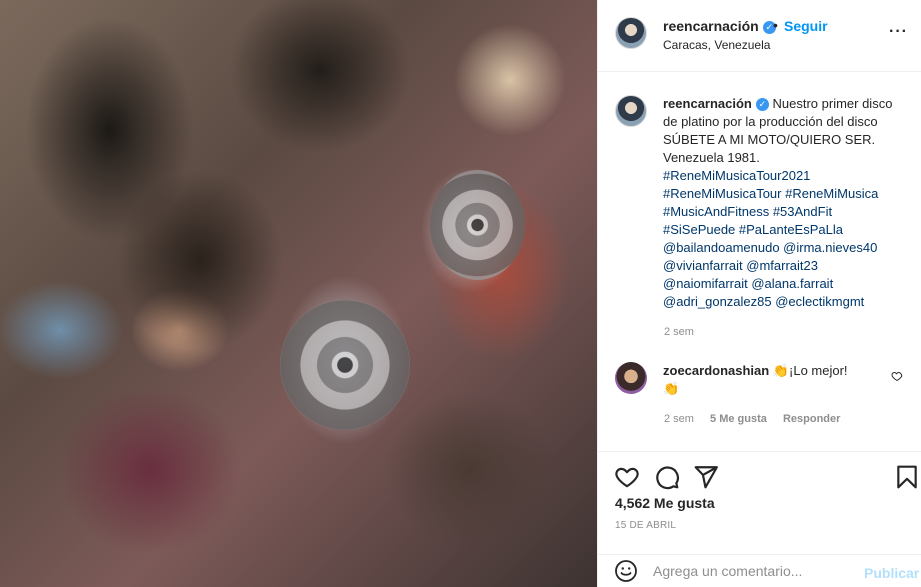  What do you see at coordinates (706, 477) in the screenshot?
I see `paper-plane-icon` at bounding box center [706, 477].